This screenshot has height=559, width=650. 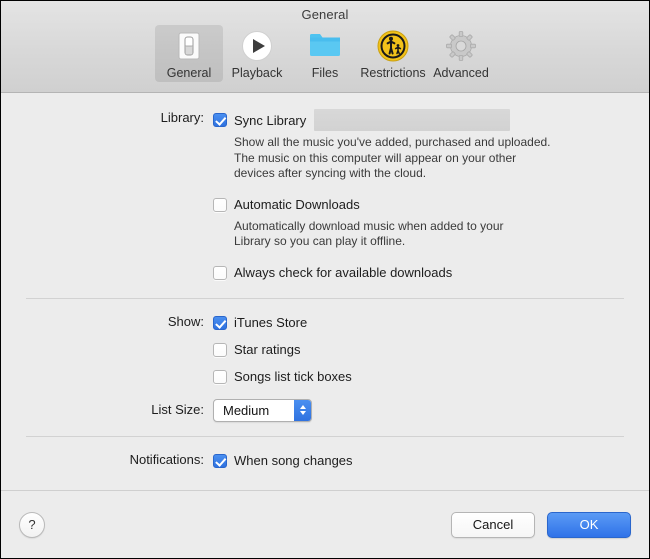 What do you see at coordinates (325, 524) in the screenshot?
I see `dialog-footer: ? Cancel OK` at bounding box center [325, 524].